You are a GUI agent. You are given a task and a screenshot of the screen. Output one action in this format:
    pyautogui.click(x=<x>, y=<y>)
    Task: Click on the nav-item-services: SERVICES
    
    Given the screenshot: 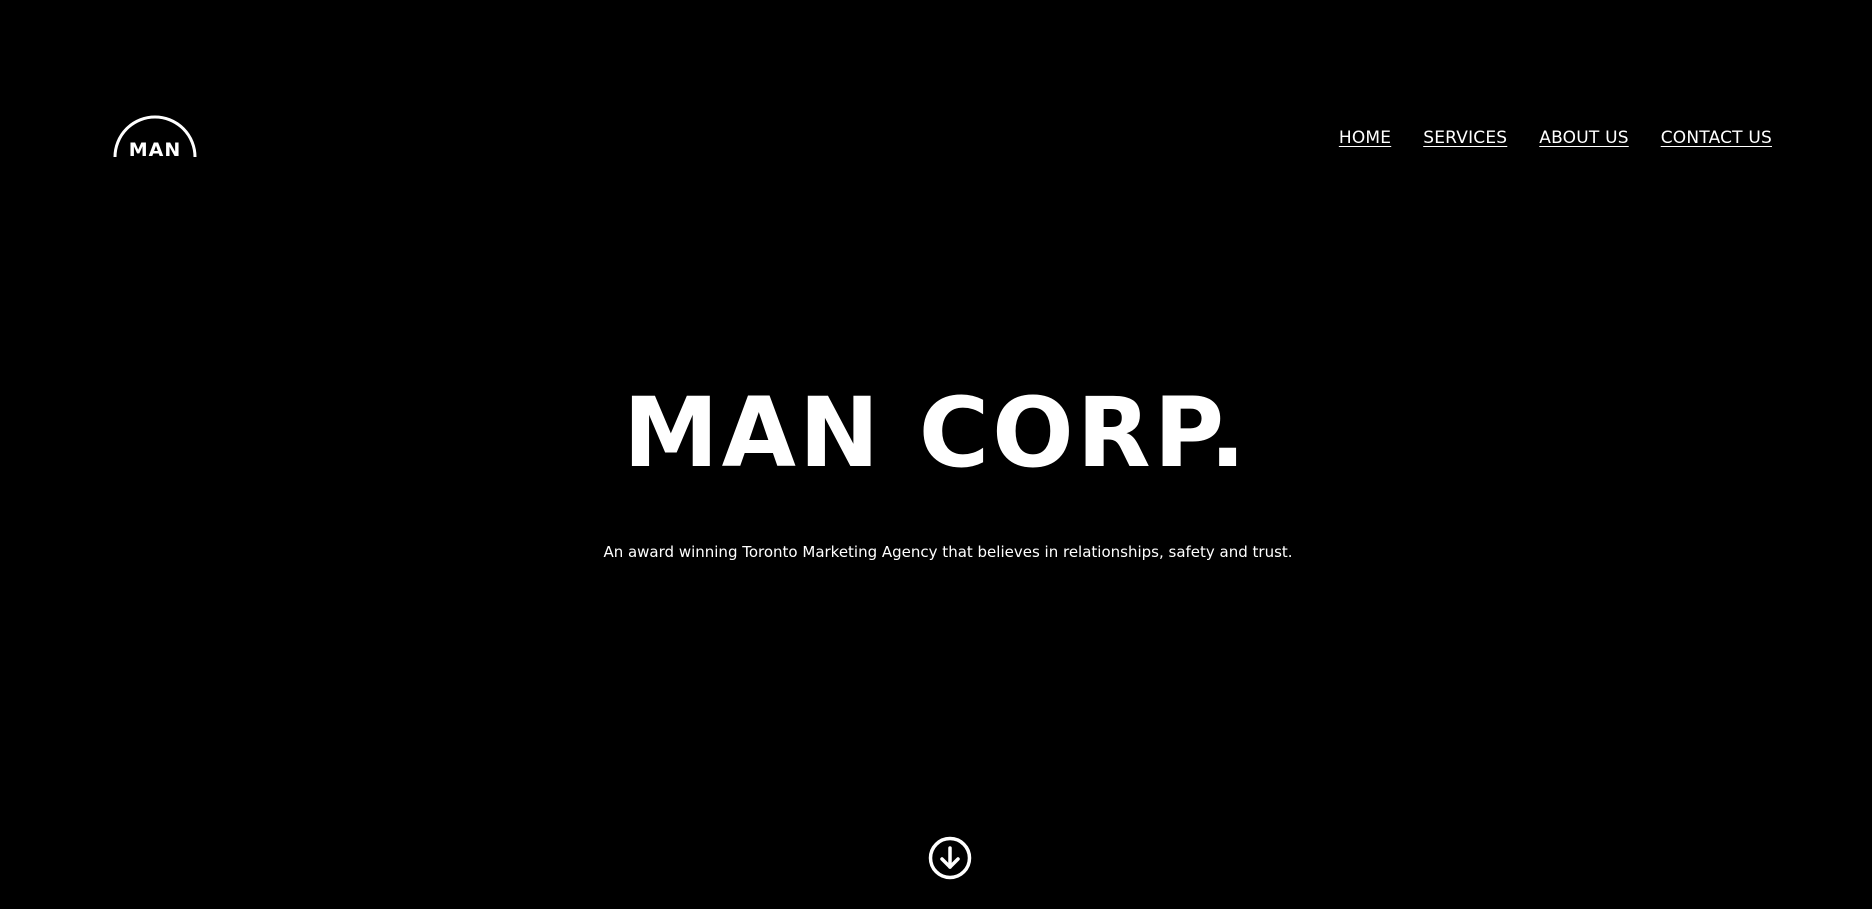 What is the action you would take?
    pyautogui.click(x=1465, y=138)
    